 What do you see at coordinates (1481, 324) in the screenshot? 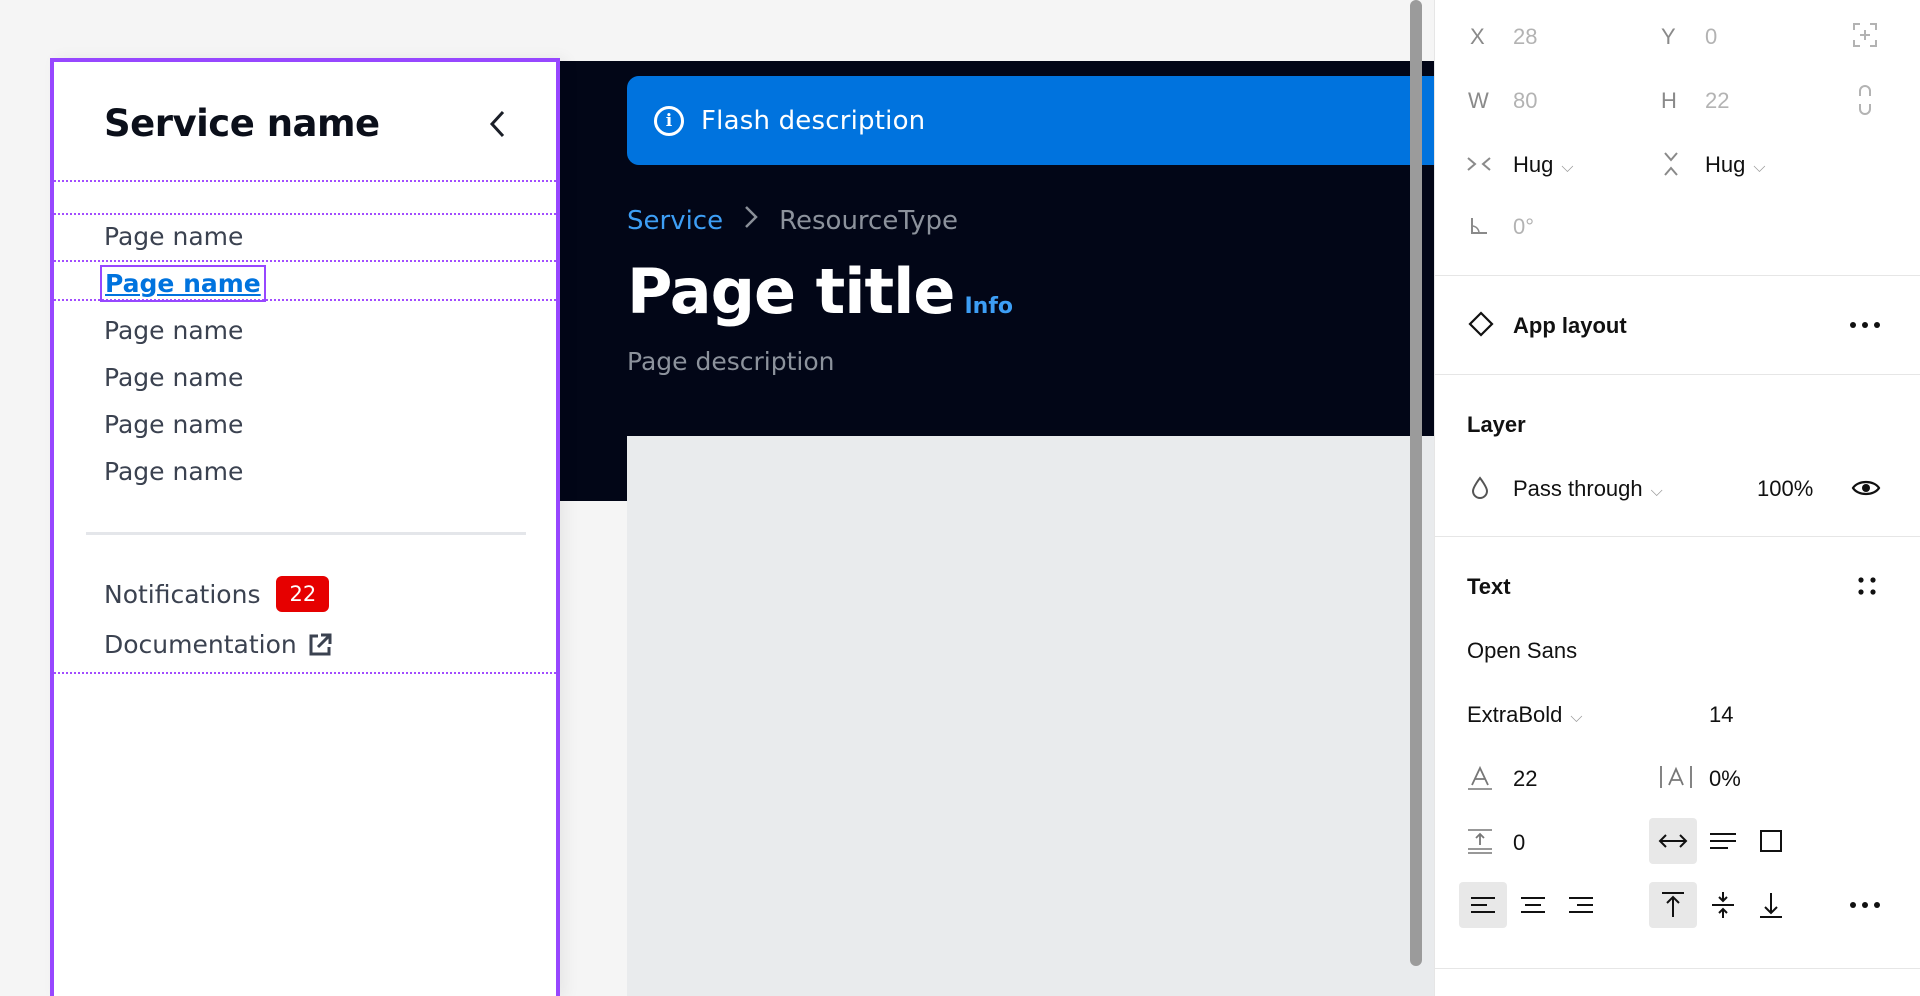
I see `component-instance-icon` at bounding box center [1481, 324].